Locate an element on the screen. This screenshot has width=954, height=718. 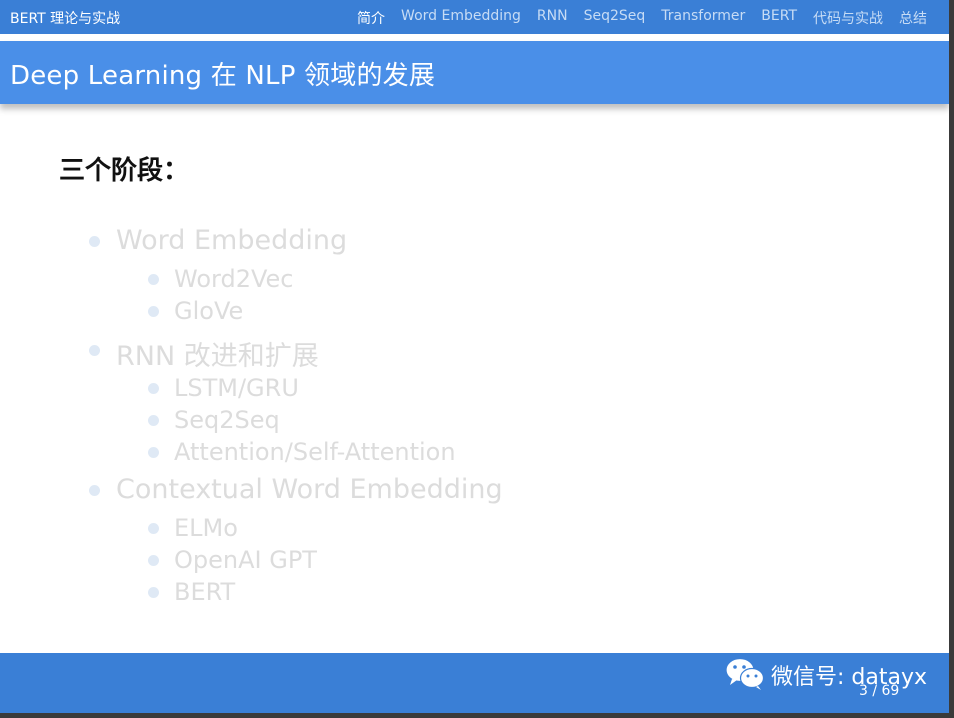
wechat-watermark: 微信号: datayx is located at coordinates (849, 677).